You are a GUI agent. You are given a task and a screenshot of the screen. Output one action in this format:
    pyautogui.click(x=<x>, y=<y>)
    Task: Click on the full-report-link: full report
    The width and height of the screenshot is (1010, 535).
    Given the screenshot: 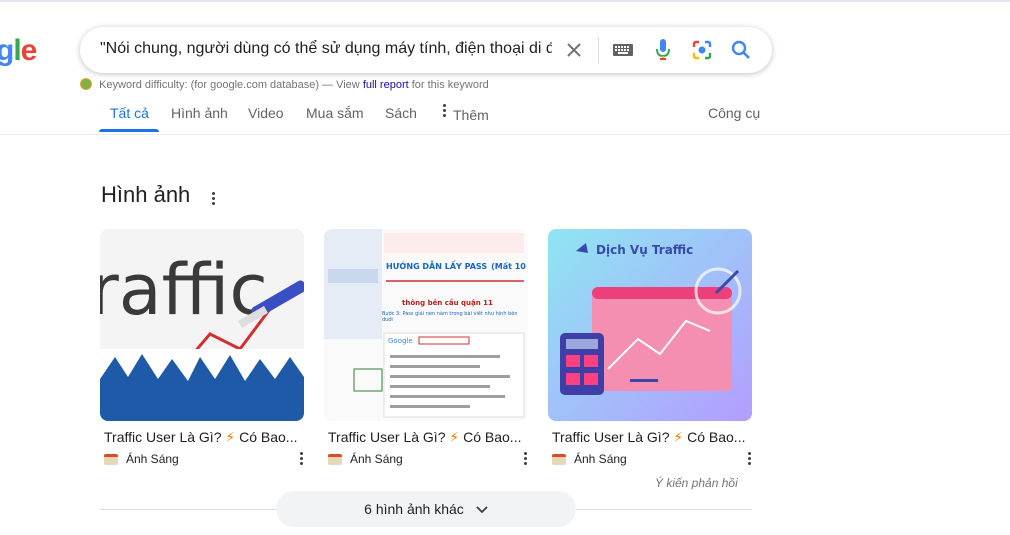 What is the action you would take?
    pyautogui.click(x=386, y=85)
    